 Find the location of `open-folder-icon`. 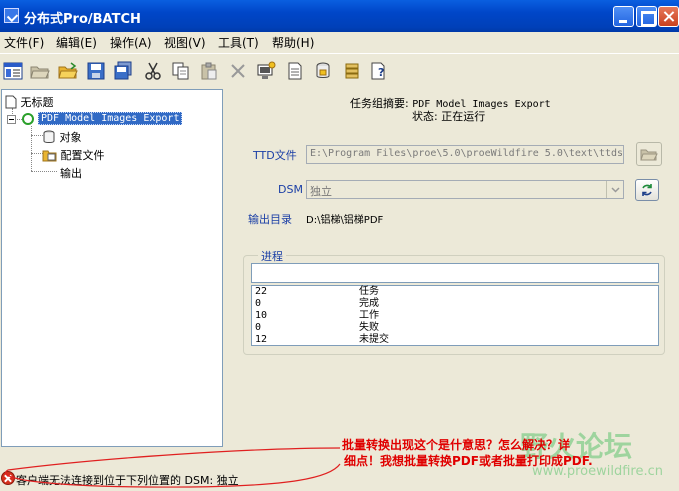

open-folder-icon is located at coordinates (40, 71).